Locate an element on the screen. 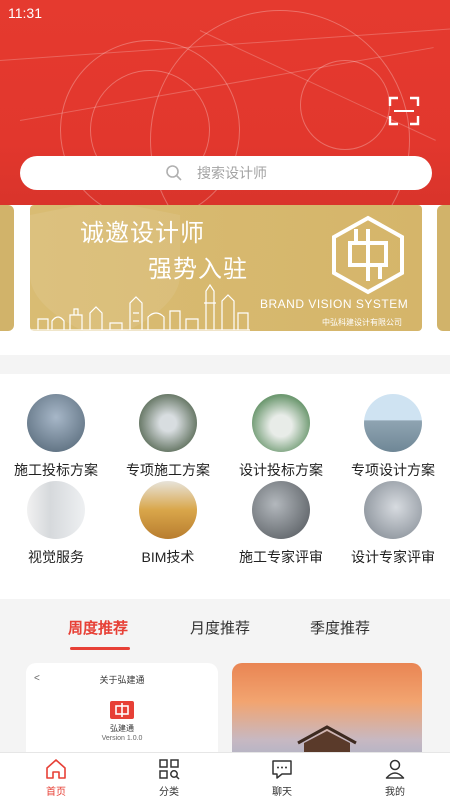  category-item: 视觉服务 is located at coordinates (56, 524).